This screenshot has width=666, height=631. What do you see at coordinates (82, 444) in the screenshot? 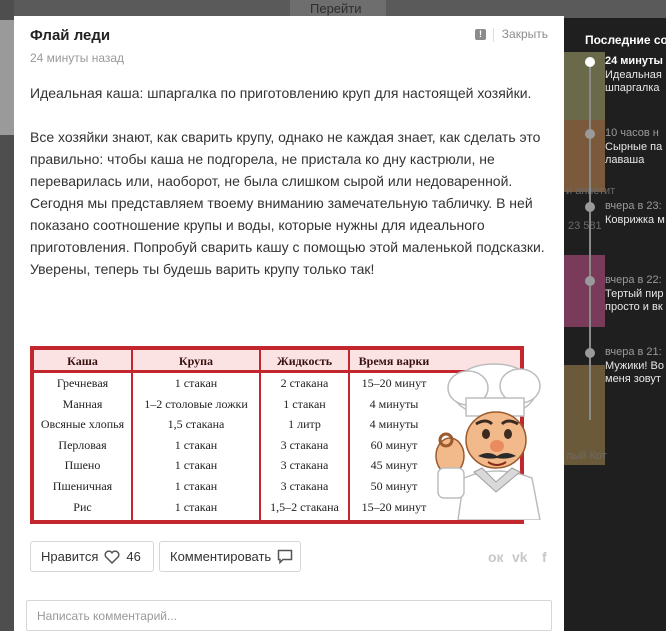
I see `table-cell: Перловая` at bounding box center [82, 444].